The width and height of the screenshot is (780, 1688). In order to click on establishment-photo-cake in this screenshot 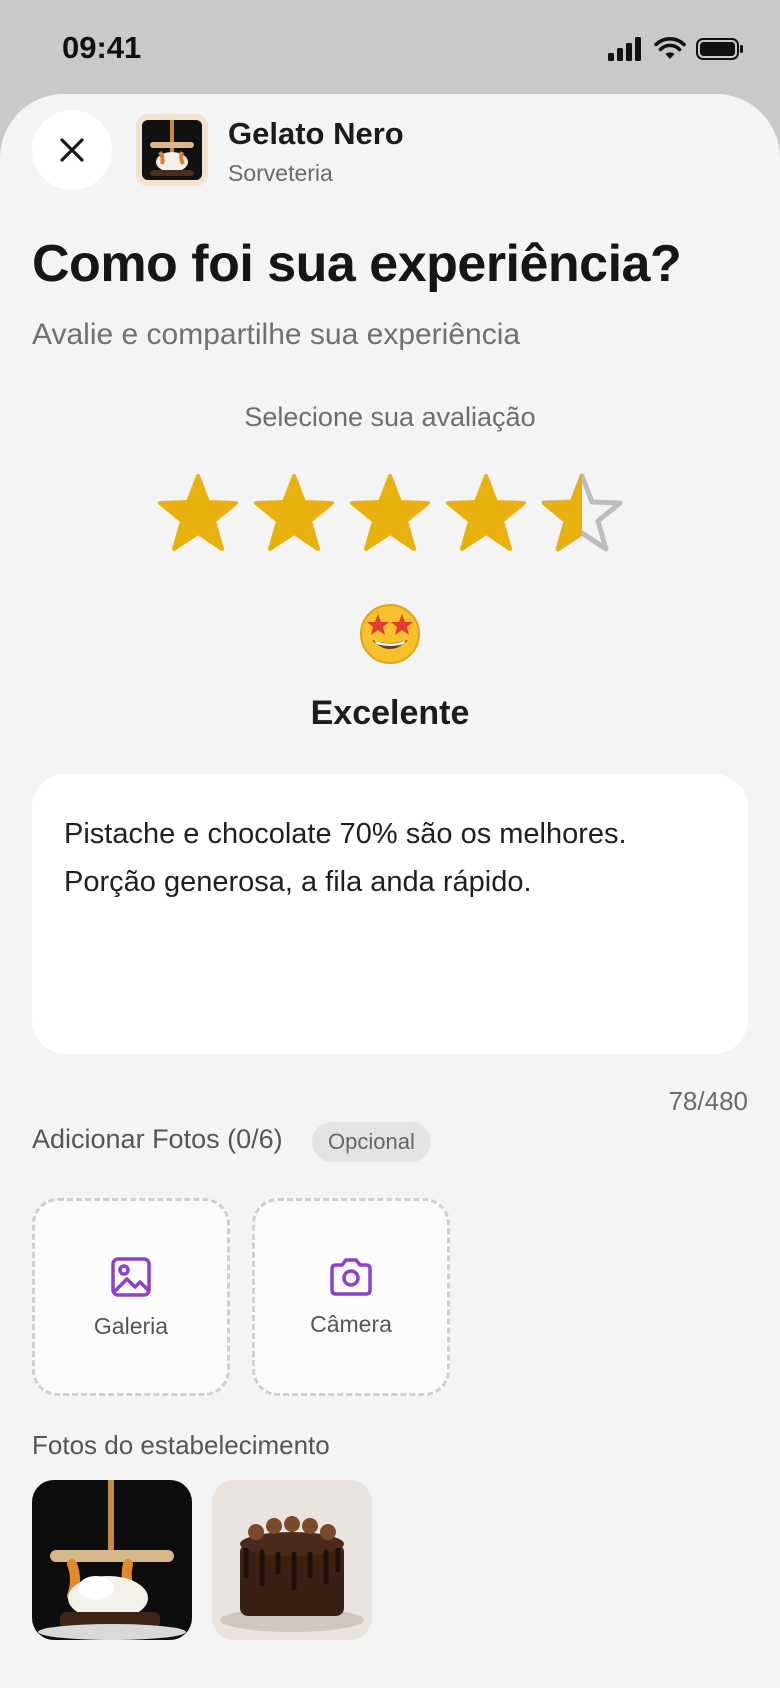, I will do `click(292, 1560)`.